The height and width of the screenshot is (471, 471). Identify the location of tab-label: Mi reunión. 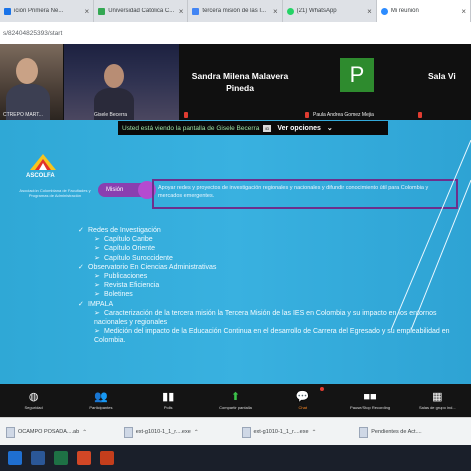
(404, 11).